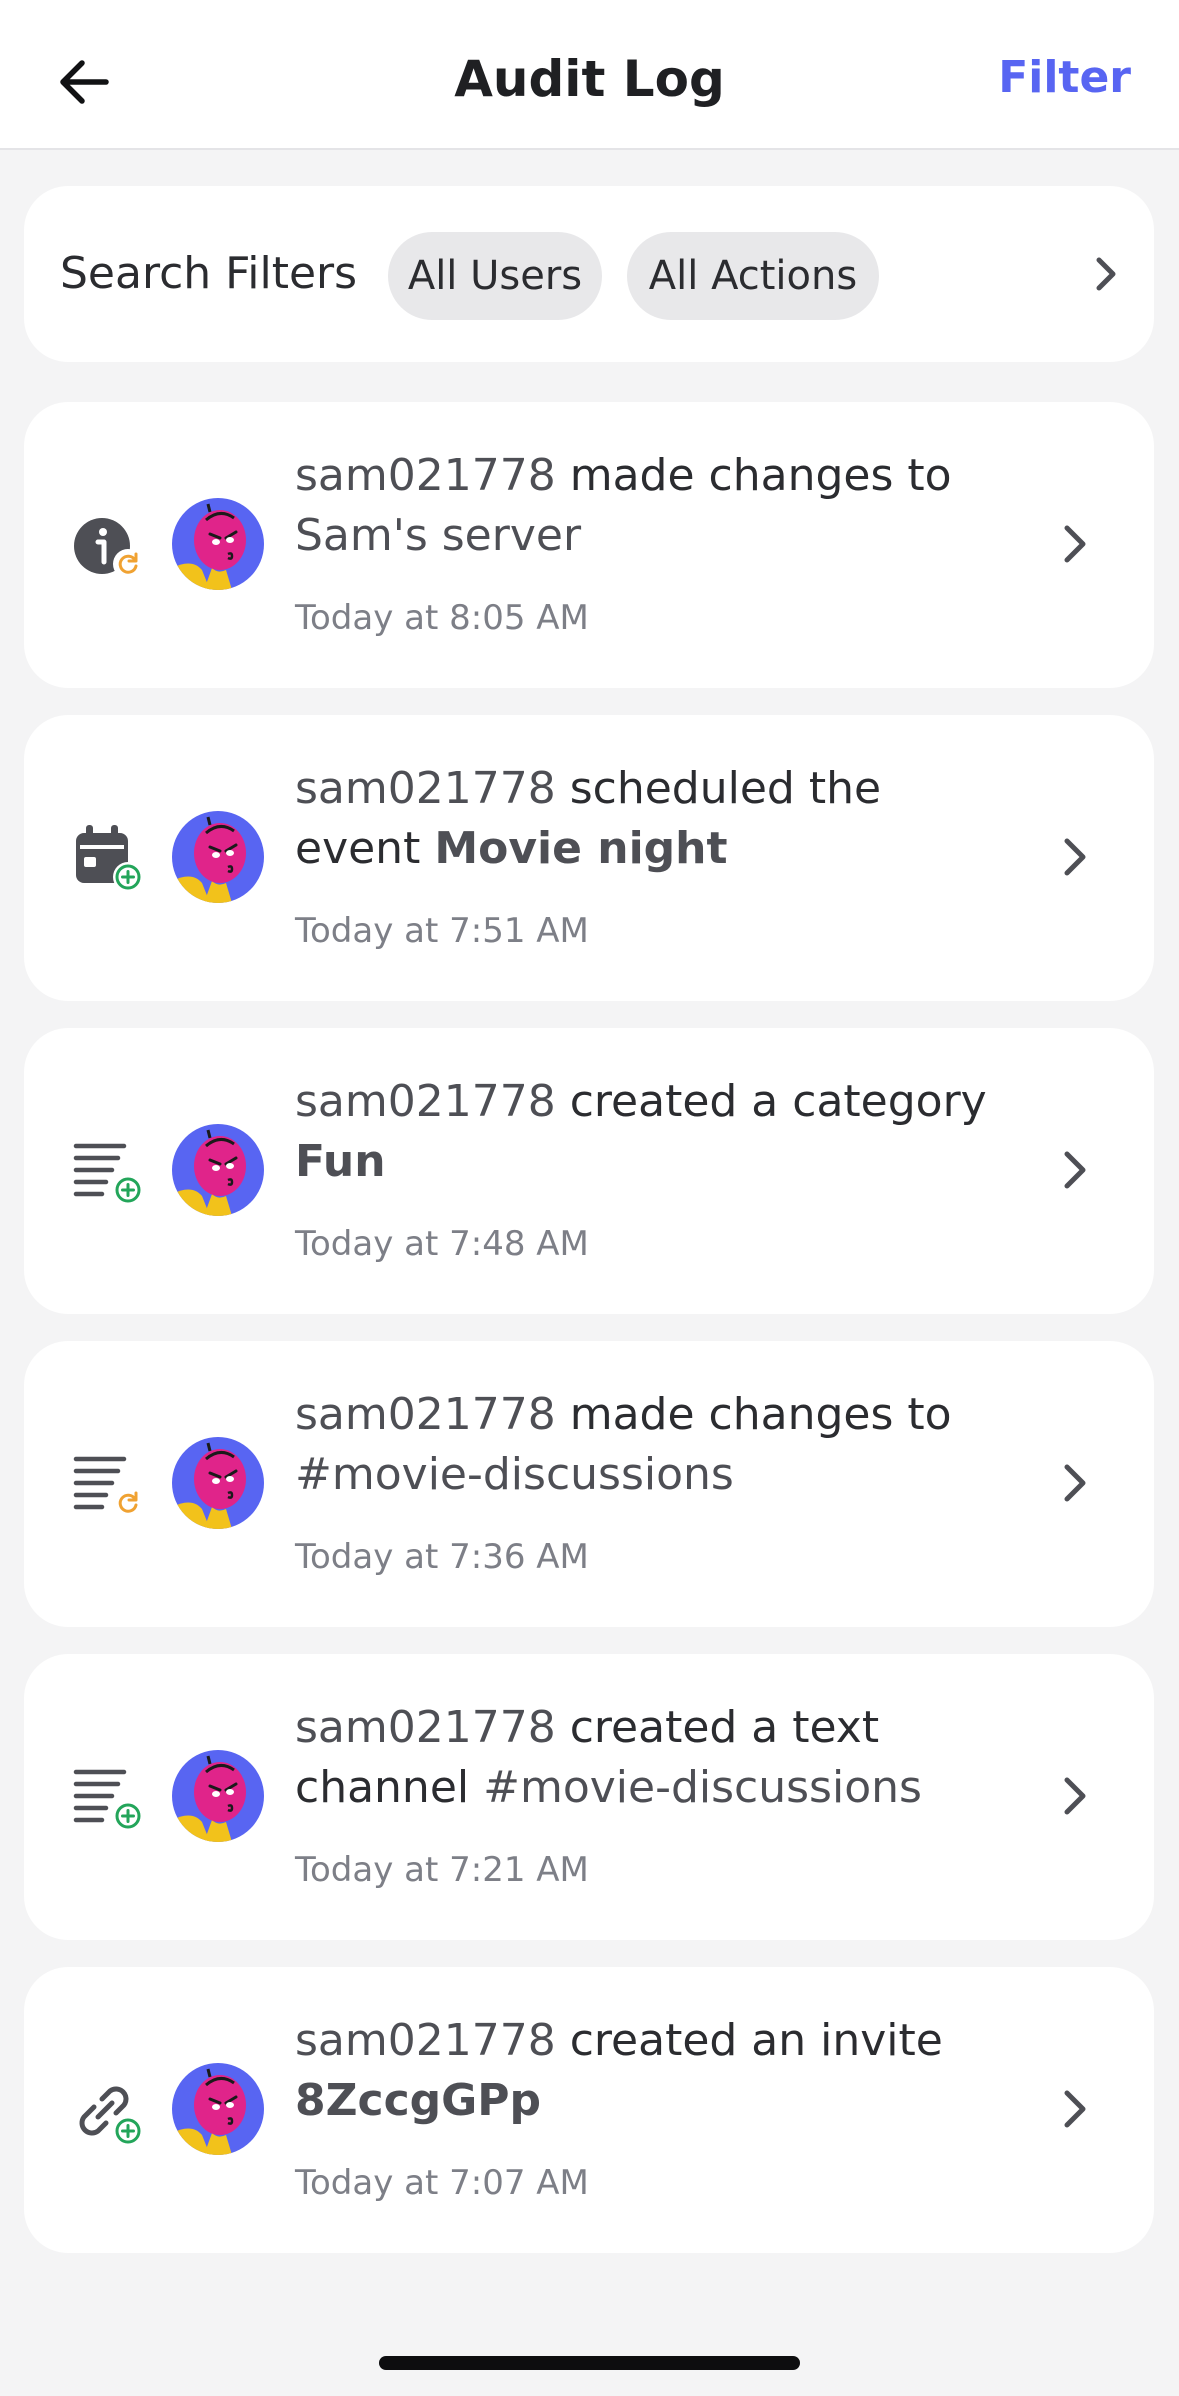 The image size is (1179, 2396). Describe the element at coordinates (655, 1132) in the screenshot. I see `entry-description: sam021778 created a category Fun` at that location.